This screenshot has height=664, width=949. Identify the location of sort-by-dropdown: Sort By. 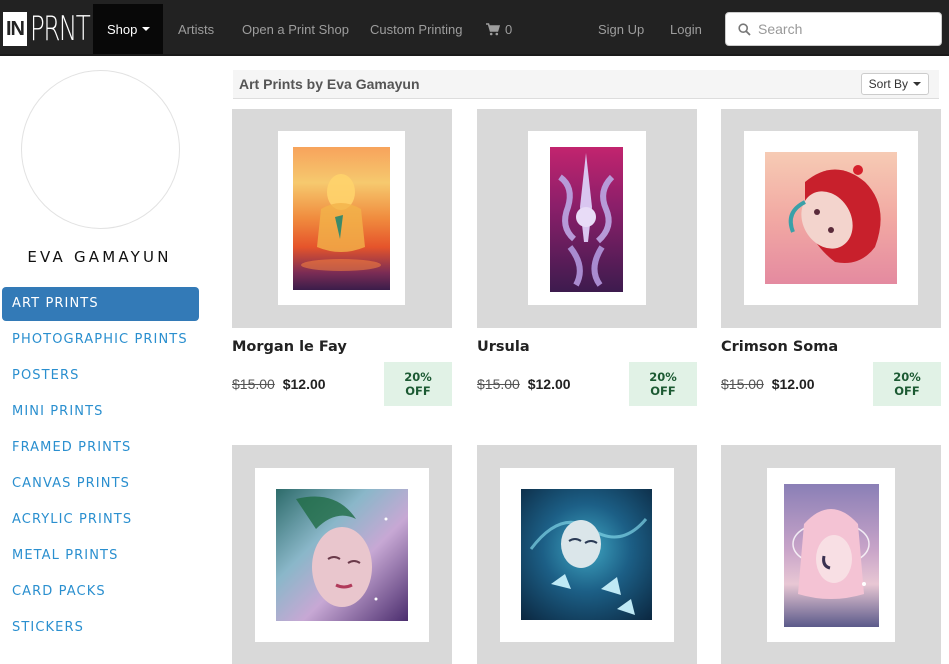
(894, 84).